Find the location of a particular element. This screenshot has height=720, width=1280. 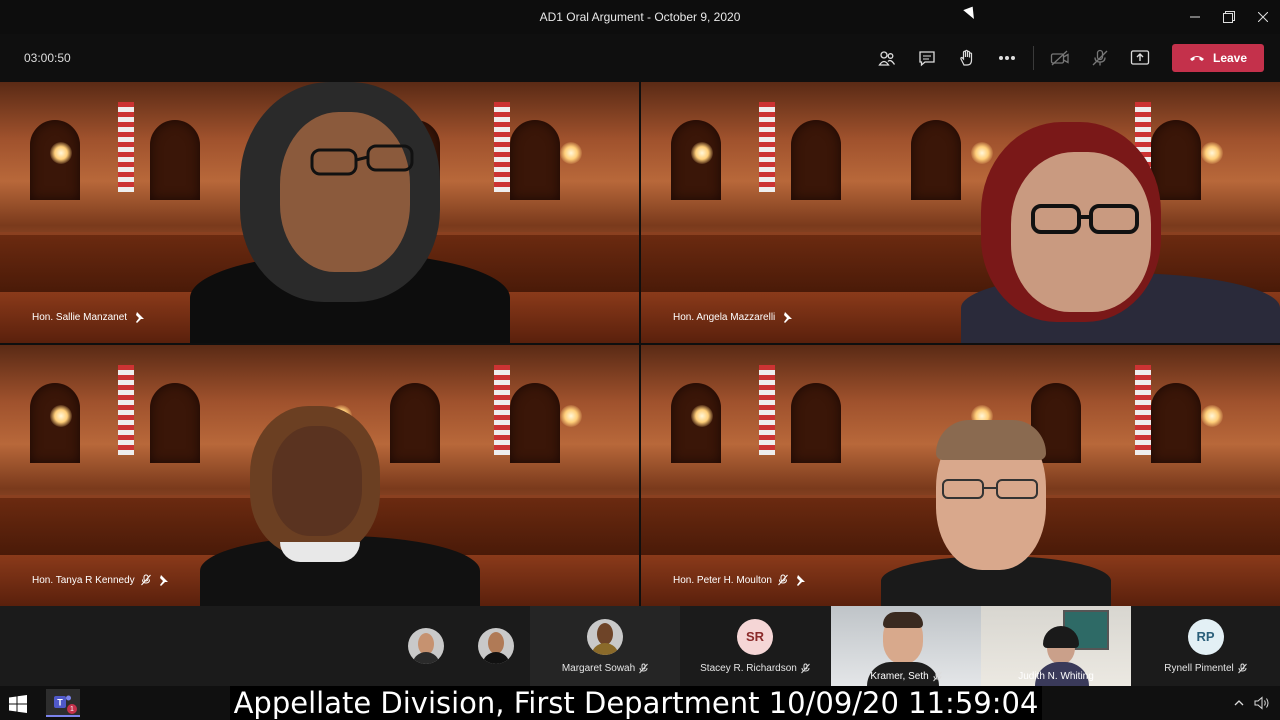

toolbar-divider is located at coordinates (1033, 58).